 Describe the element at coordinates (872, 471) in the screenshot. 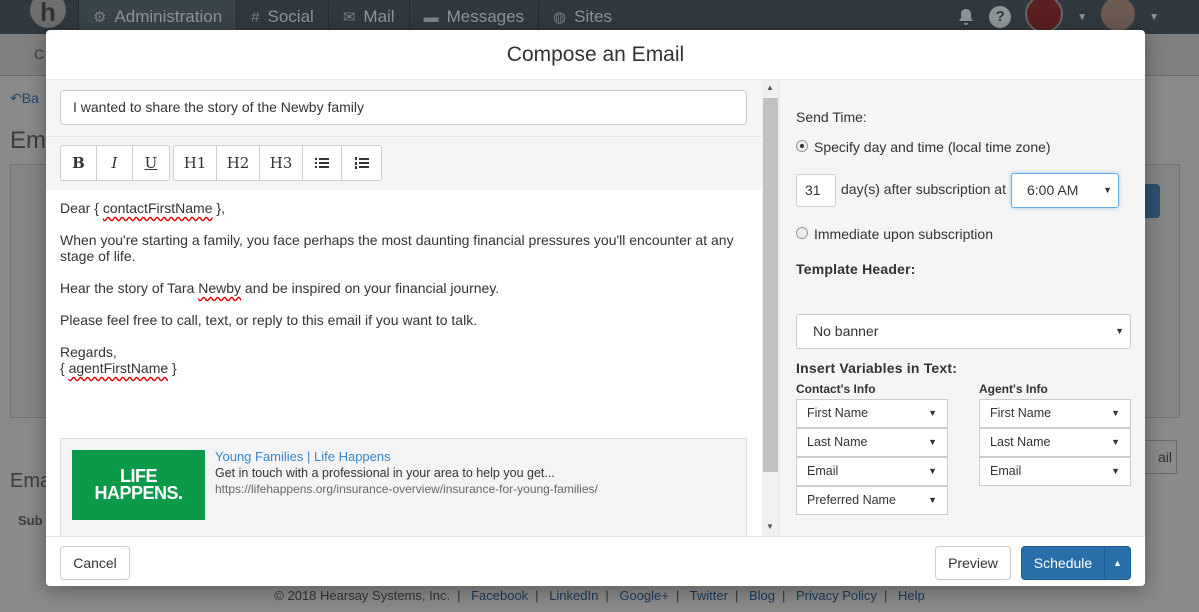

I see `contact-variable-email: Email ▼` at that location.